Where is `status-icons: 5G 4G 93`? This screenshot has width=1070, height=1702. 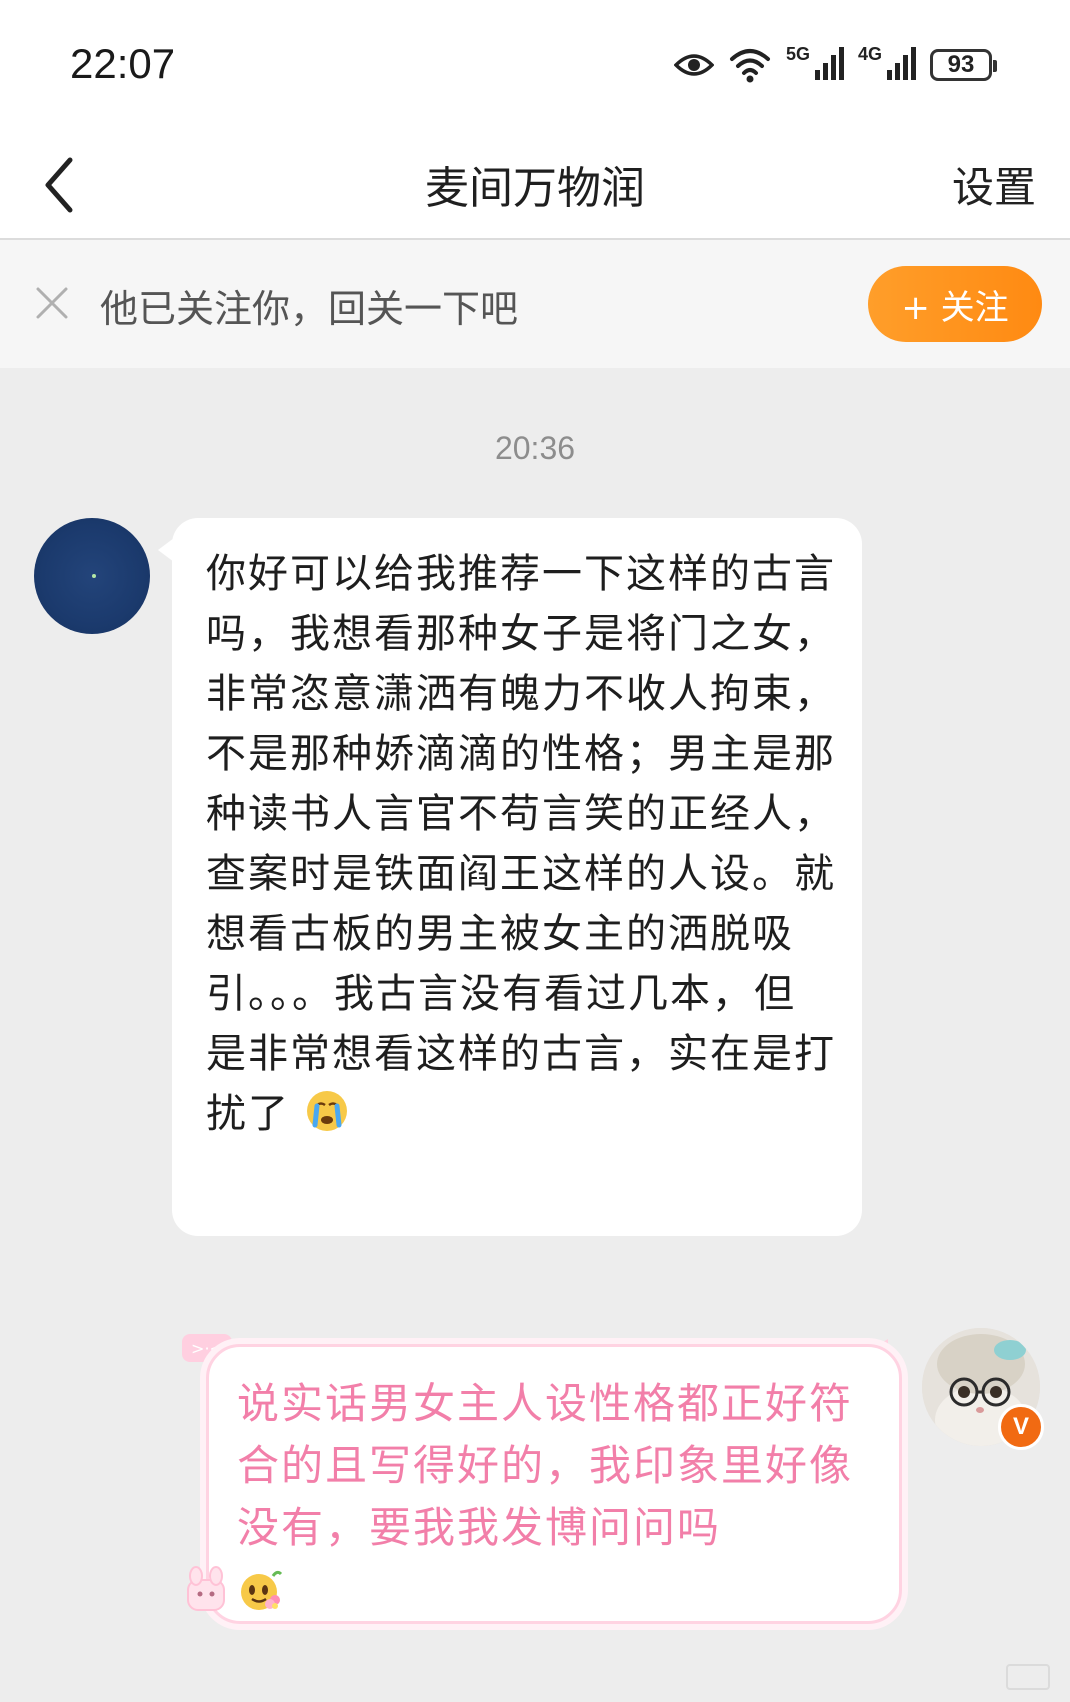 status-icons: 5G 4G 93 is located at coordinates (835, 65).